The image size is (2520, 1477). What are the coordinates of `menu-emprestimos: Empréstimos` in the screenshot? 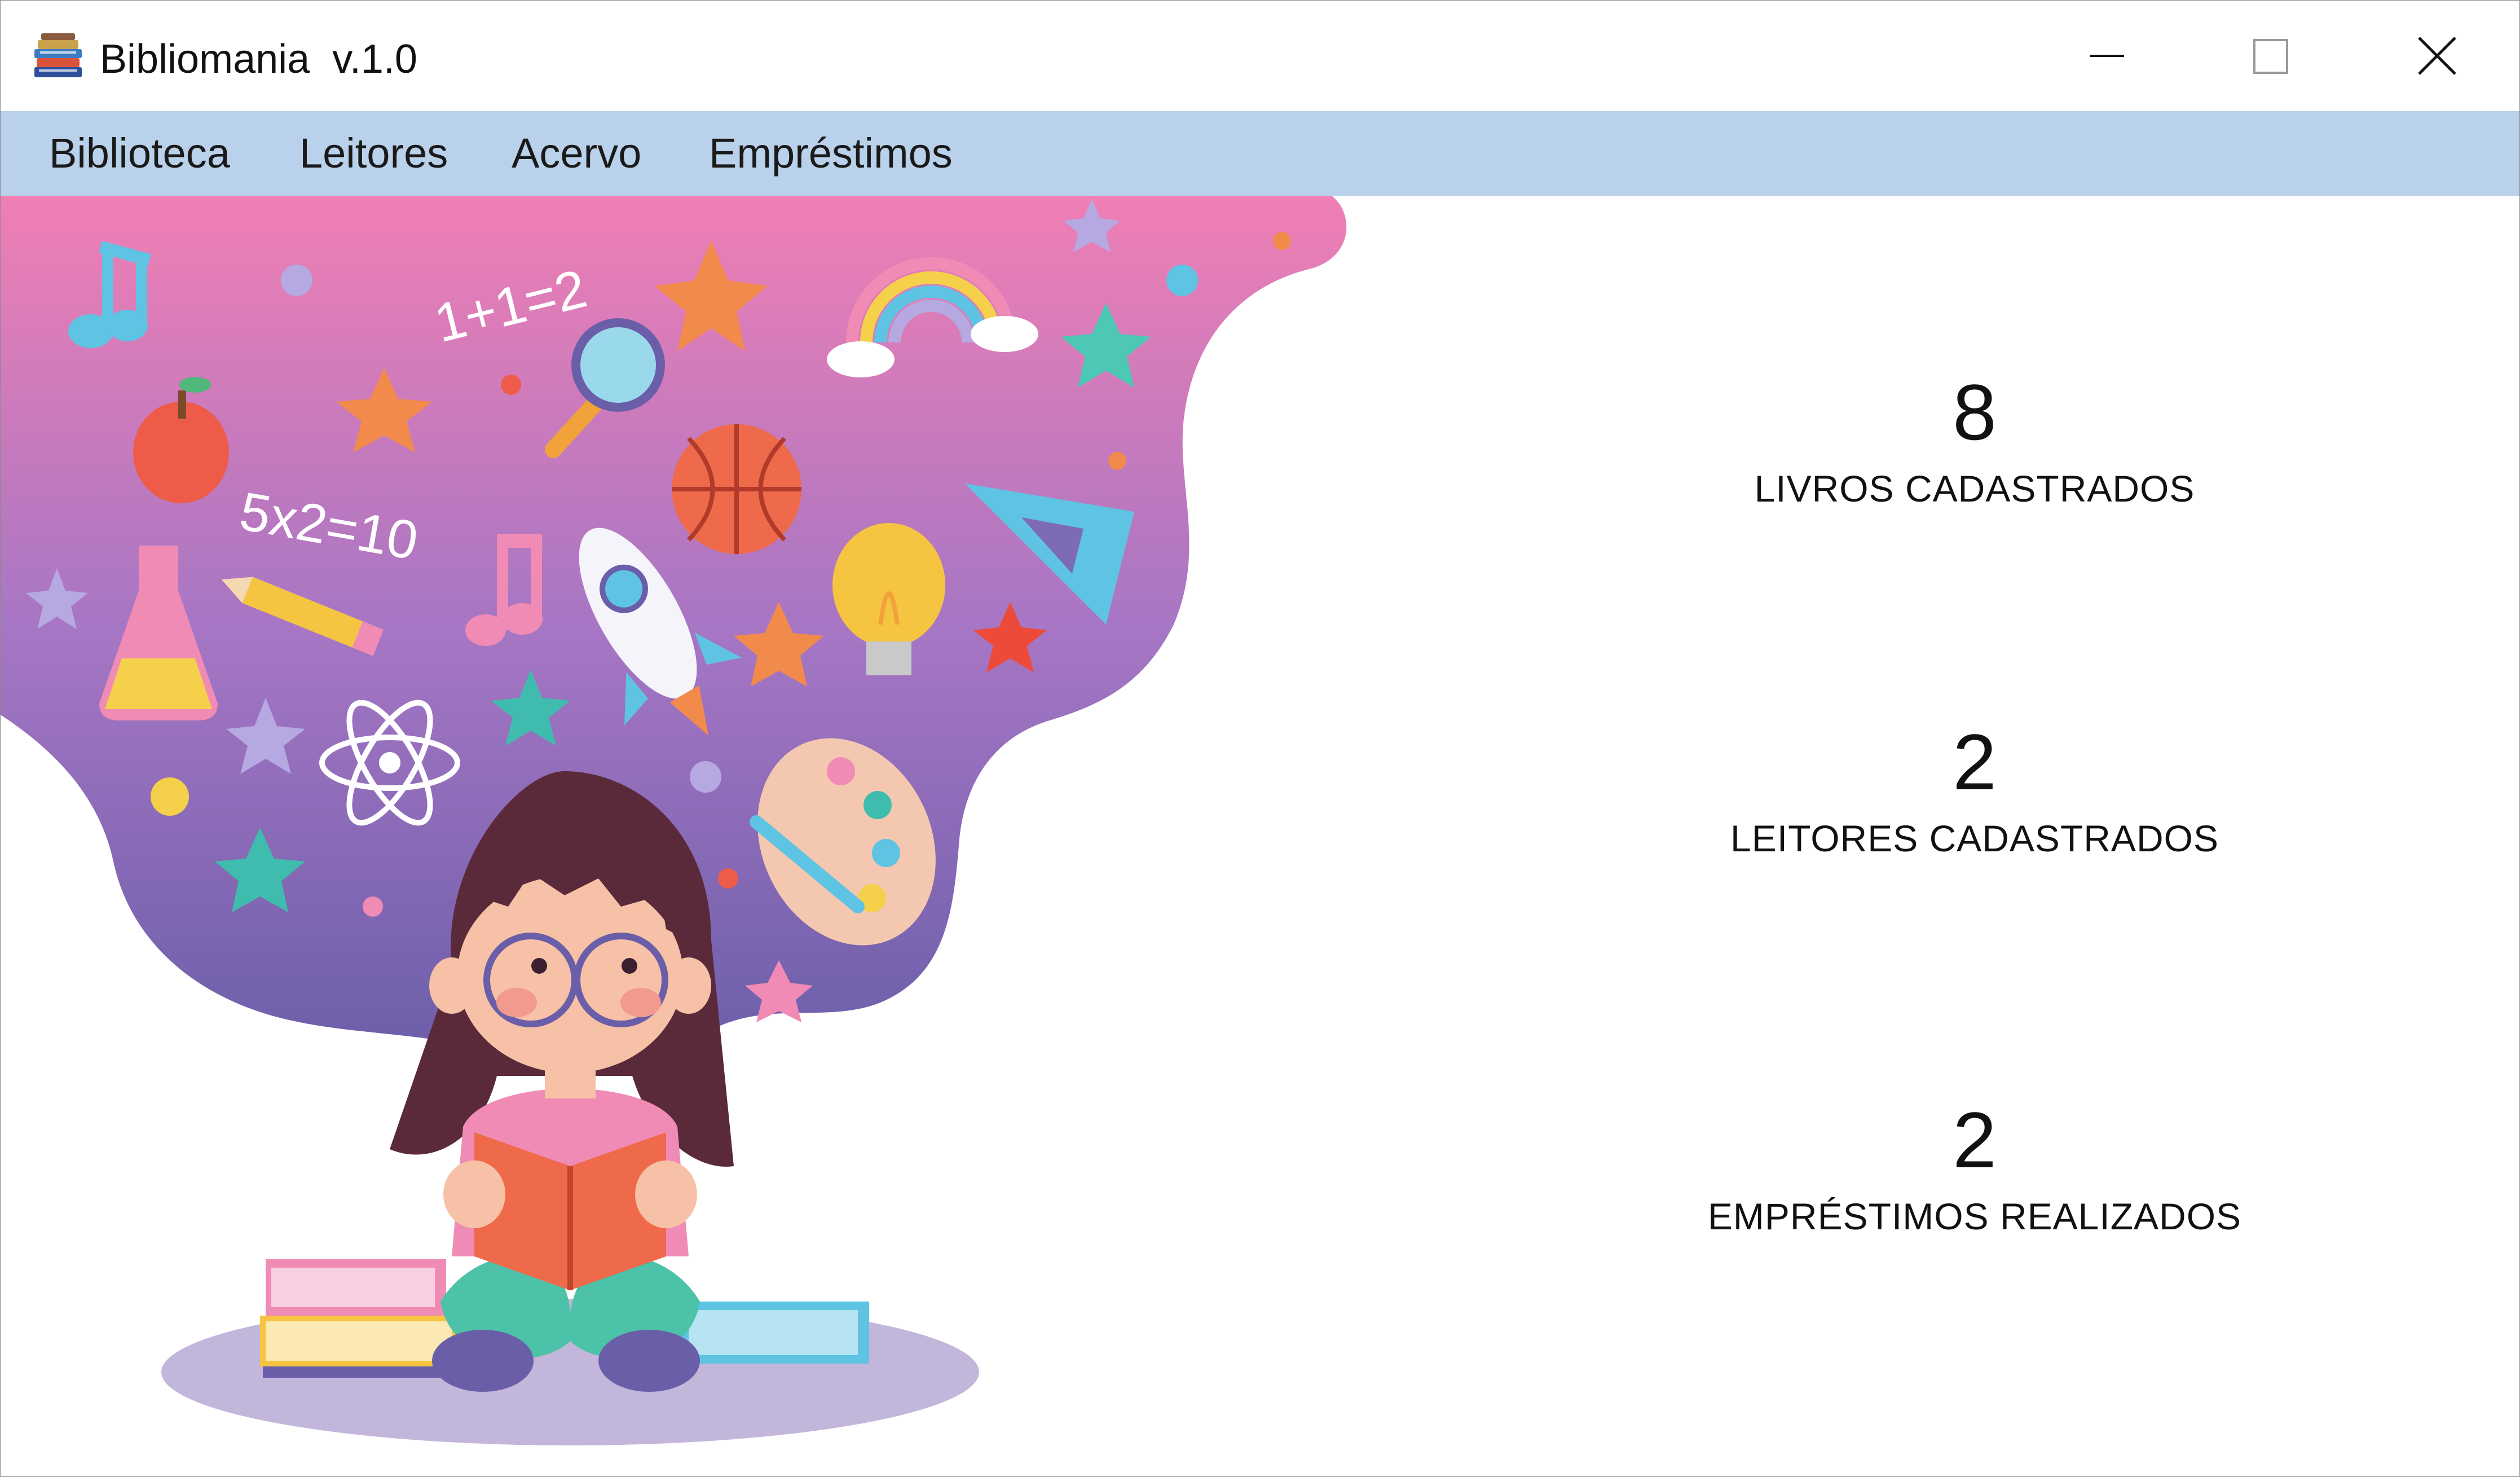 It's located at (831, 154).